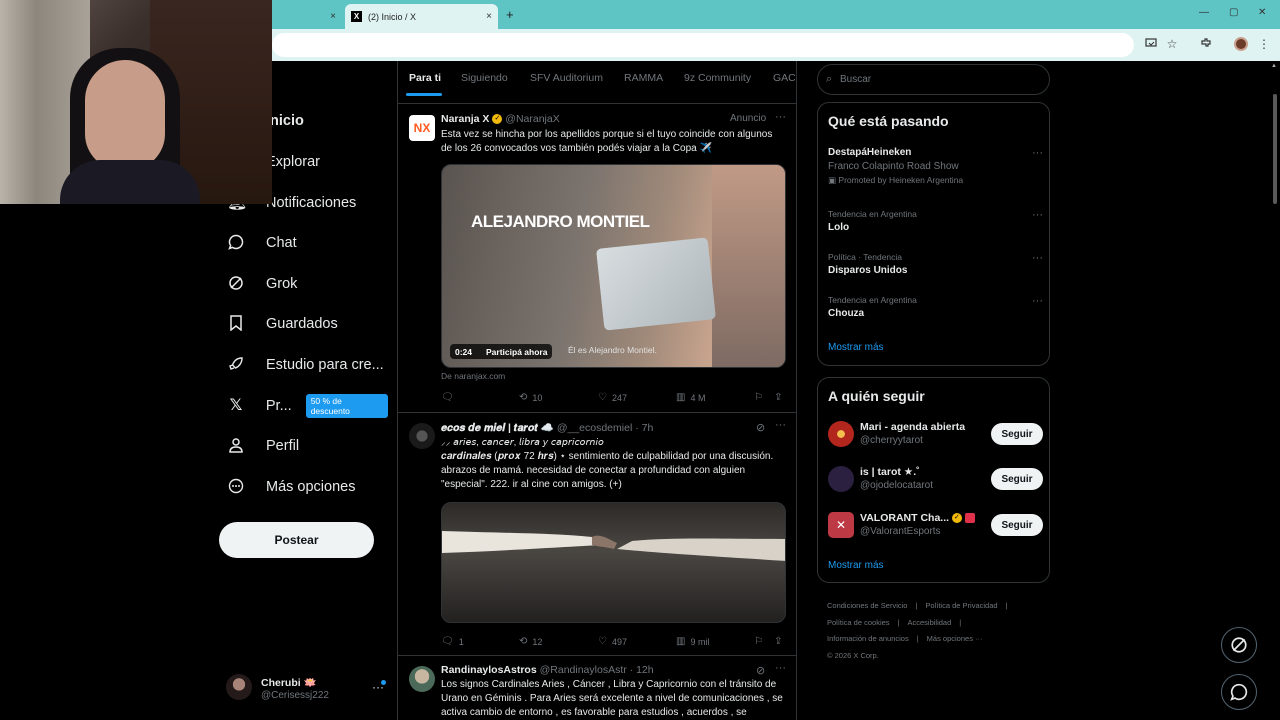  Describe the element at coordinates (583, 670) in the screenshot. I see `post-handle: @RandinaylosAstr` at that location.